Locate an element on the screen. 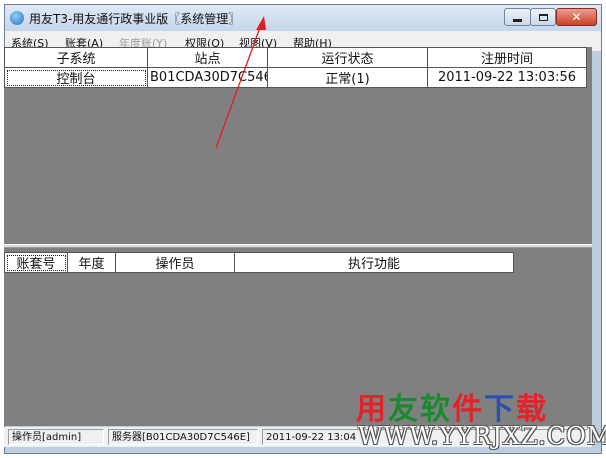 This screenshot has width=606, height=458. watermark: 用友软件下载 WWW.YYRJXZ.COM is located at coordinates (481, 420).